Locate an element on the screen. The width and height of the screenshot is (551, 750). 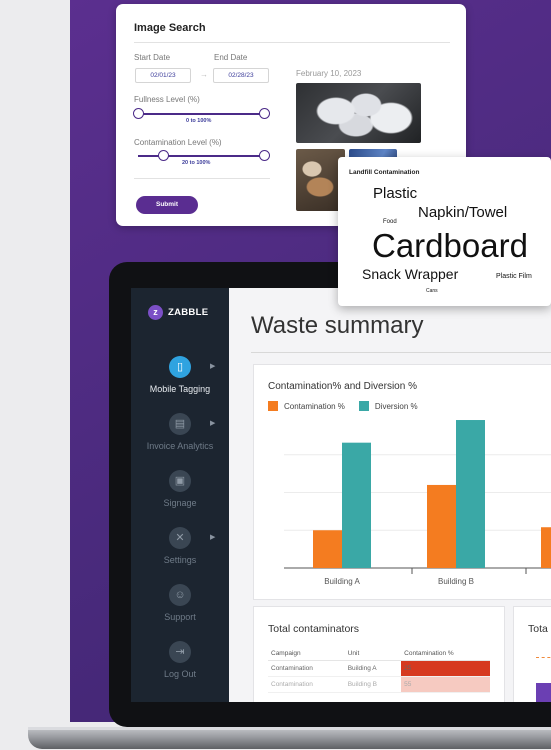
contamination-max-handle is located at coordinates (264, 155).